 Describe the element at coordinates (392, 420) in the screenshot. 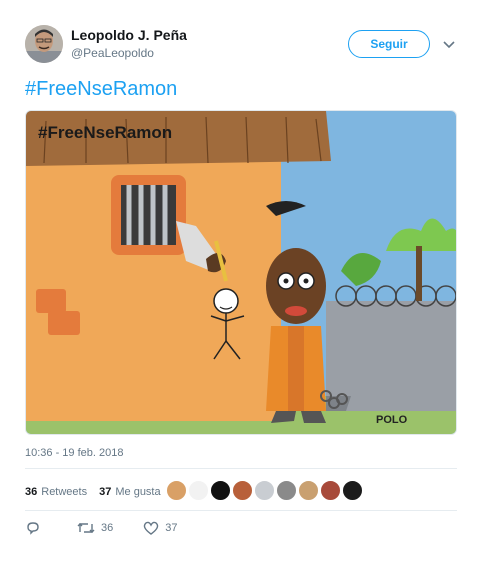

I see `cartoon-signature: POLO` at that location.